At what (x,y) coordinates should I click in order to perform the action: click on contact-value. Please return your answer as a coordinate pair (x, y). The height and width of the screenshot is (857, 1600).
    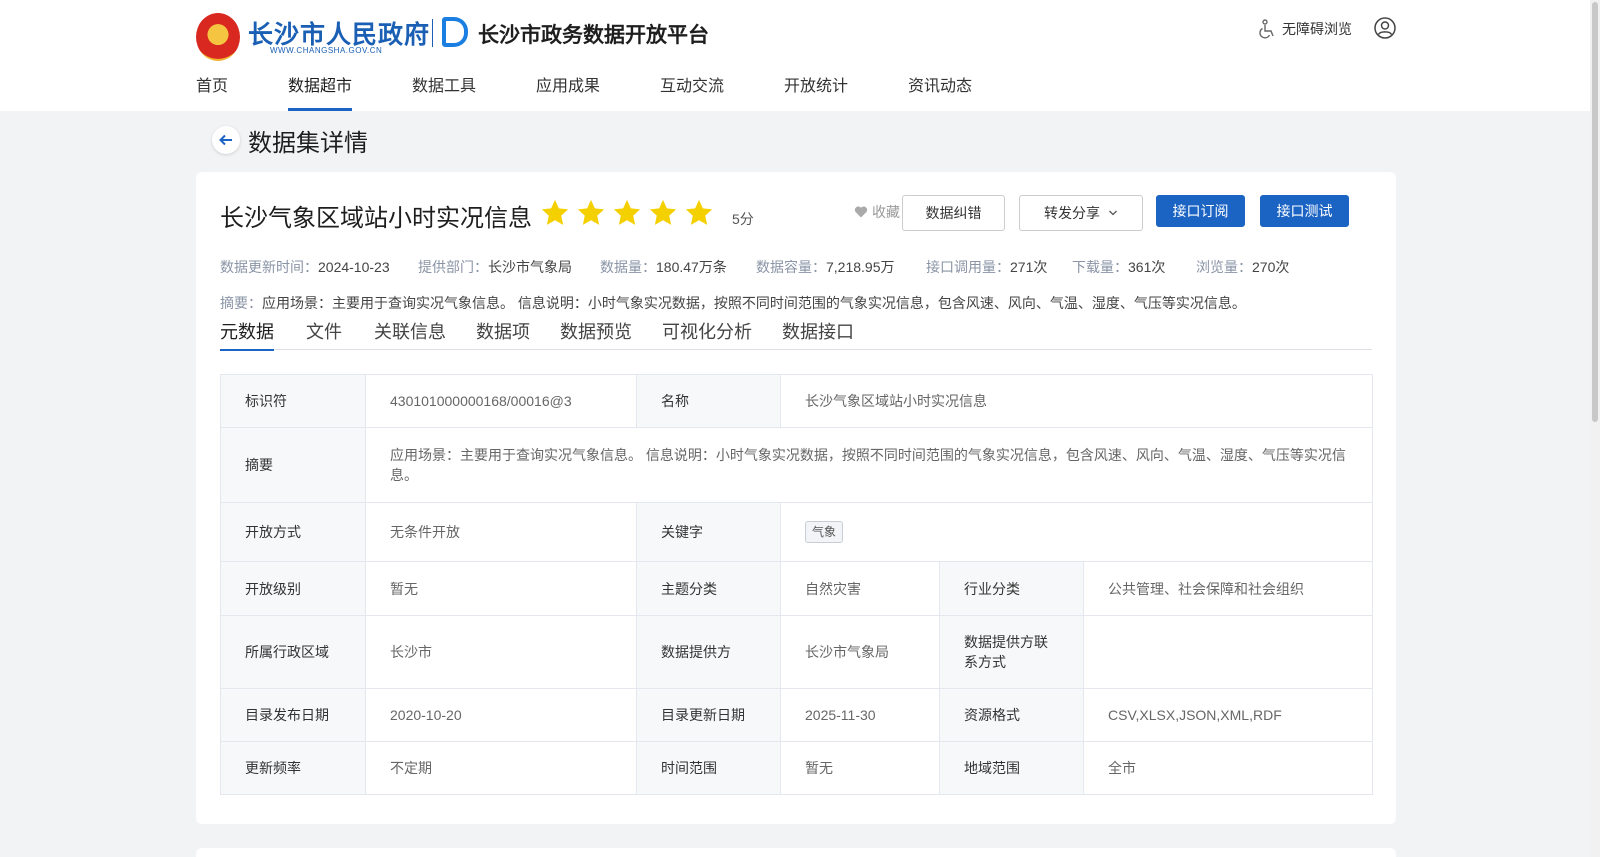
    Looking at the image, I should click on (1228, 652).